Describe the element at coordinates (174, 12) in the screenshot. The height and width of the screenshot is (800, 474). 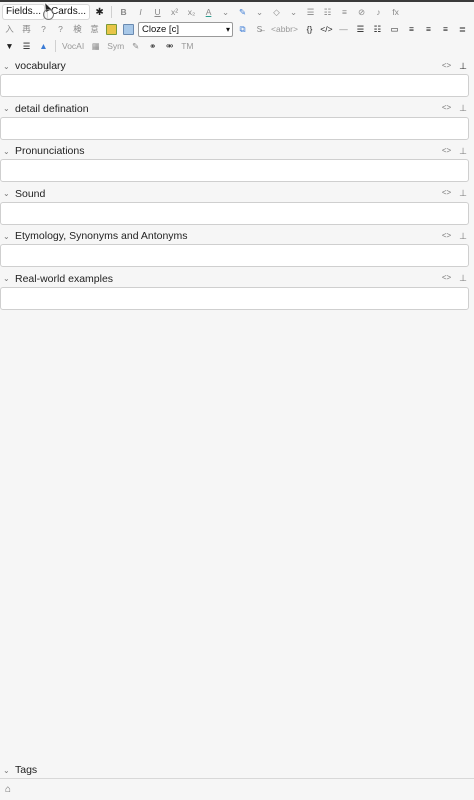
I see `superscript-icon: x²` at that location.